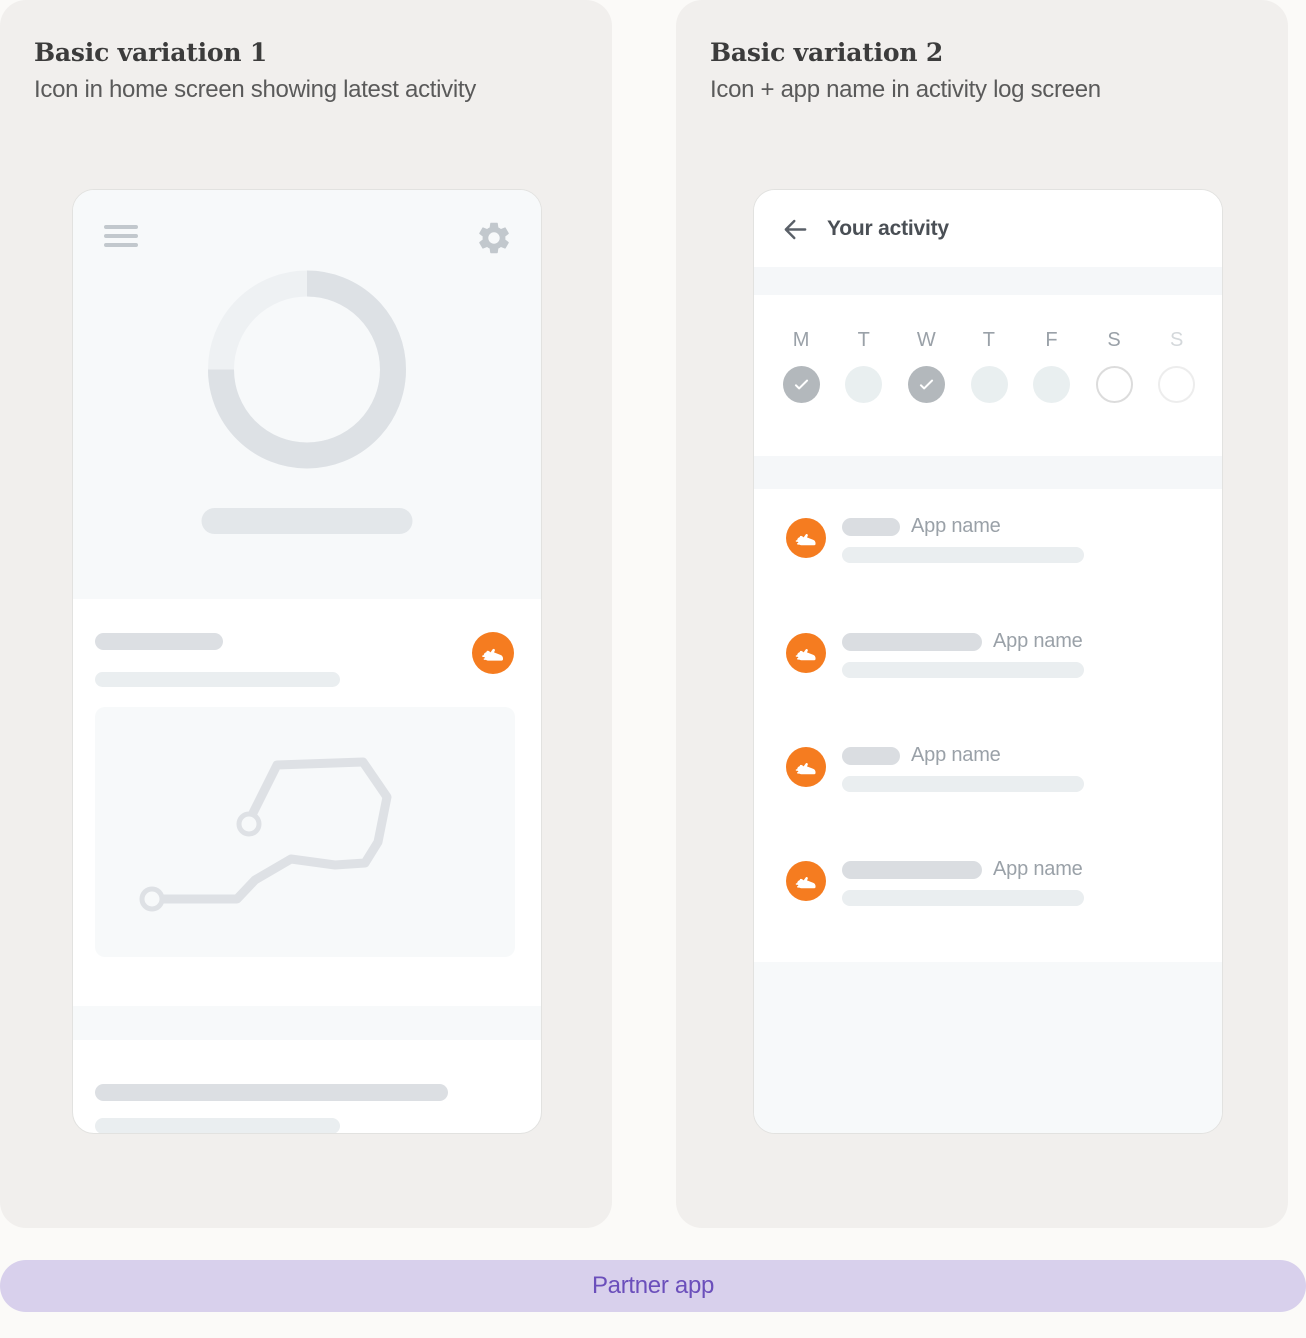 This screenshot has width=1306, height=1338. Describe the element at coordinates (1051, 340) in the screenshot. I see `day-label: F` at that location.